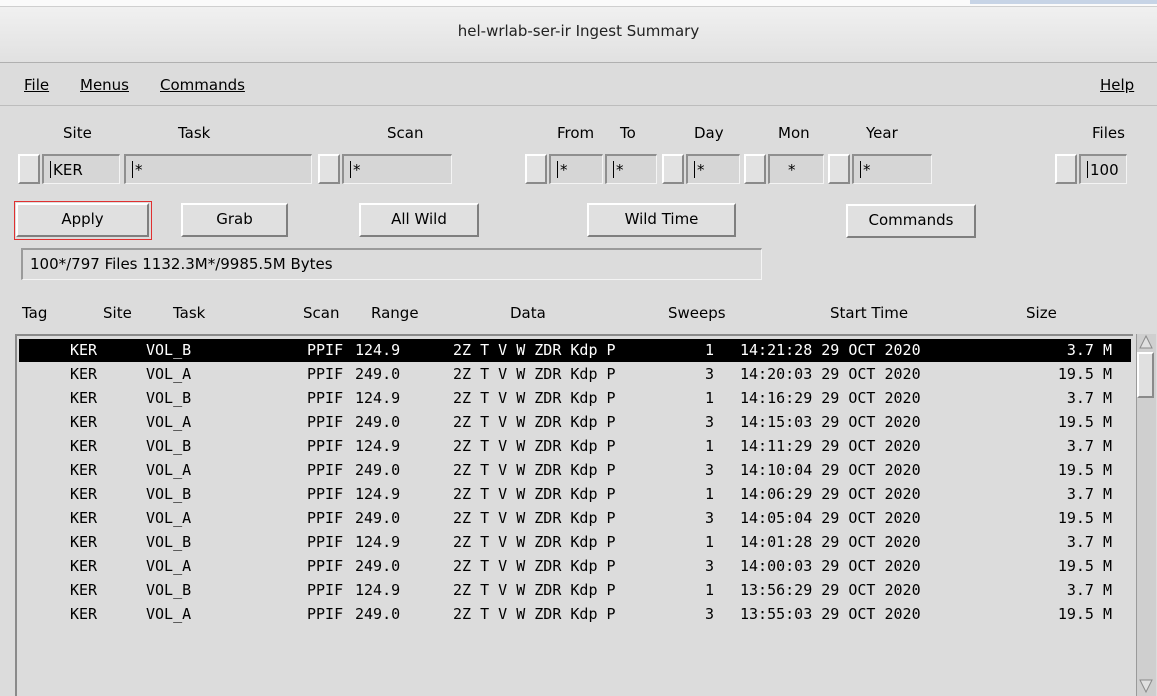 This screenshot has height=696, width=1157. What do you see at coordinates (1084, 518) in the screenshot?
I see `row-size: 19.5 M` at bounding box center [1084, 518].